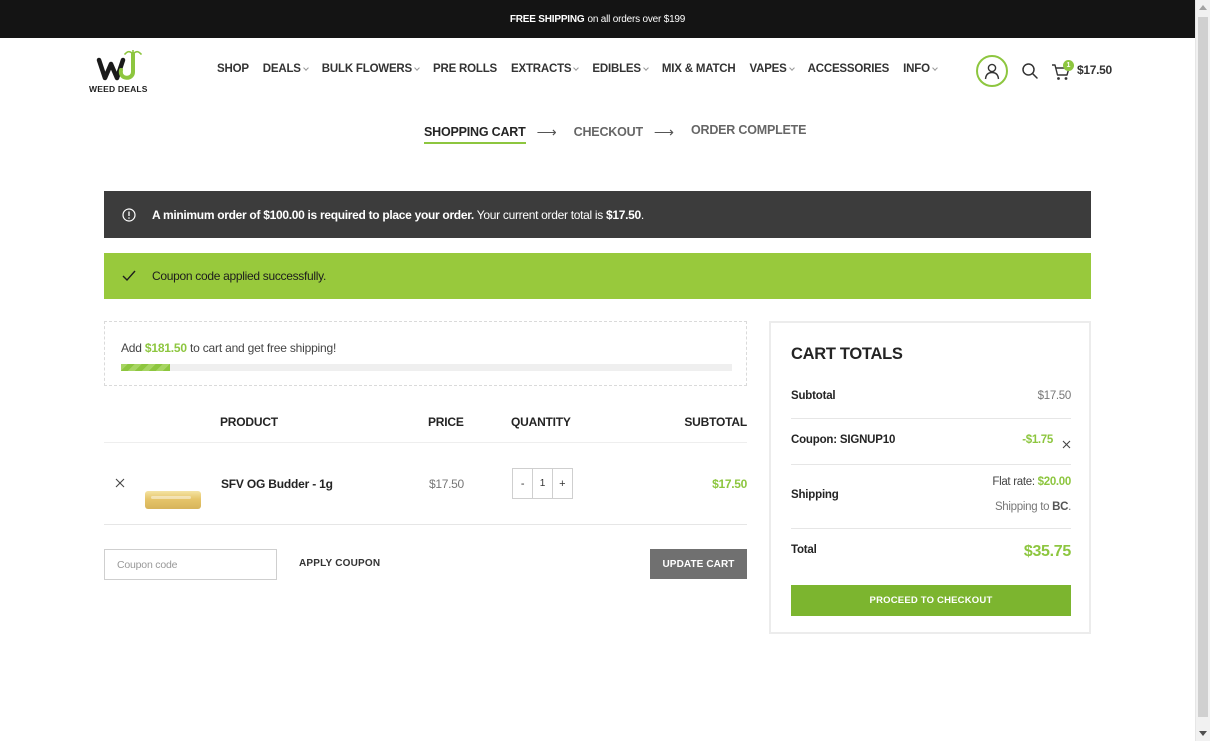 This screenshot has height=741, width=1210. I want to click on scroll-thumb, so click(1203, 367).